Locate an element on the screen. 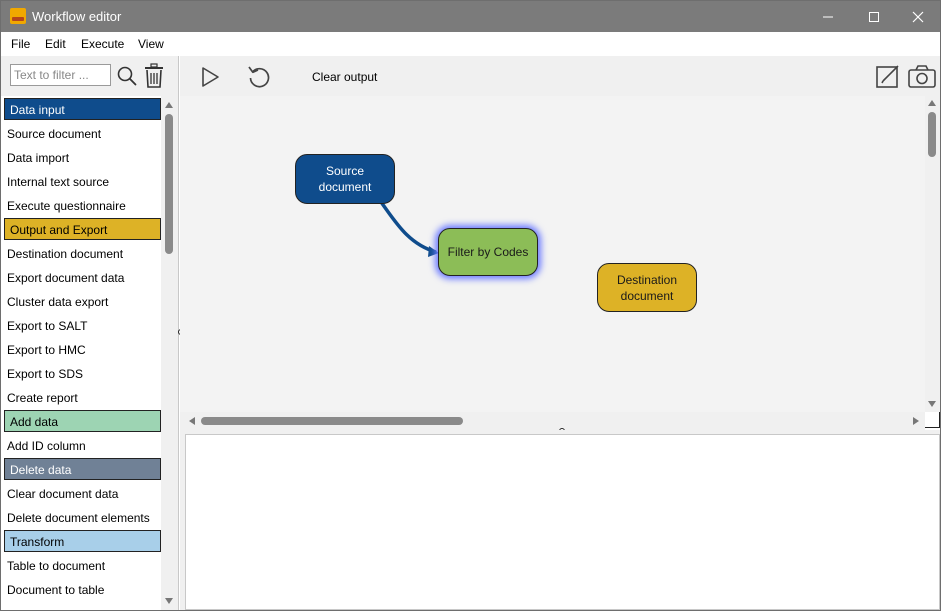  list-item-document-to-table: Document to table is located at coordinates (81, 590).